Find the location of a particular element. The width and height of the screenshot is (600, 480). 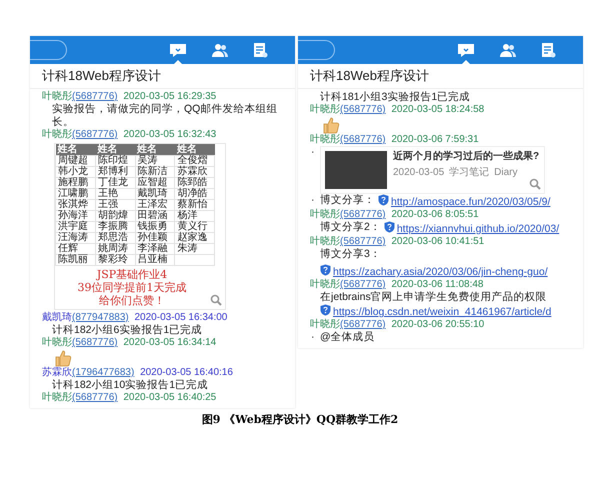

message-time: 2020-03-05 16:40:16 is located at coordinates (186, 372).